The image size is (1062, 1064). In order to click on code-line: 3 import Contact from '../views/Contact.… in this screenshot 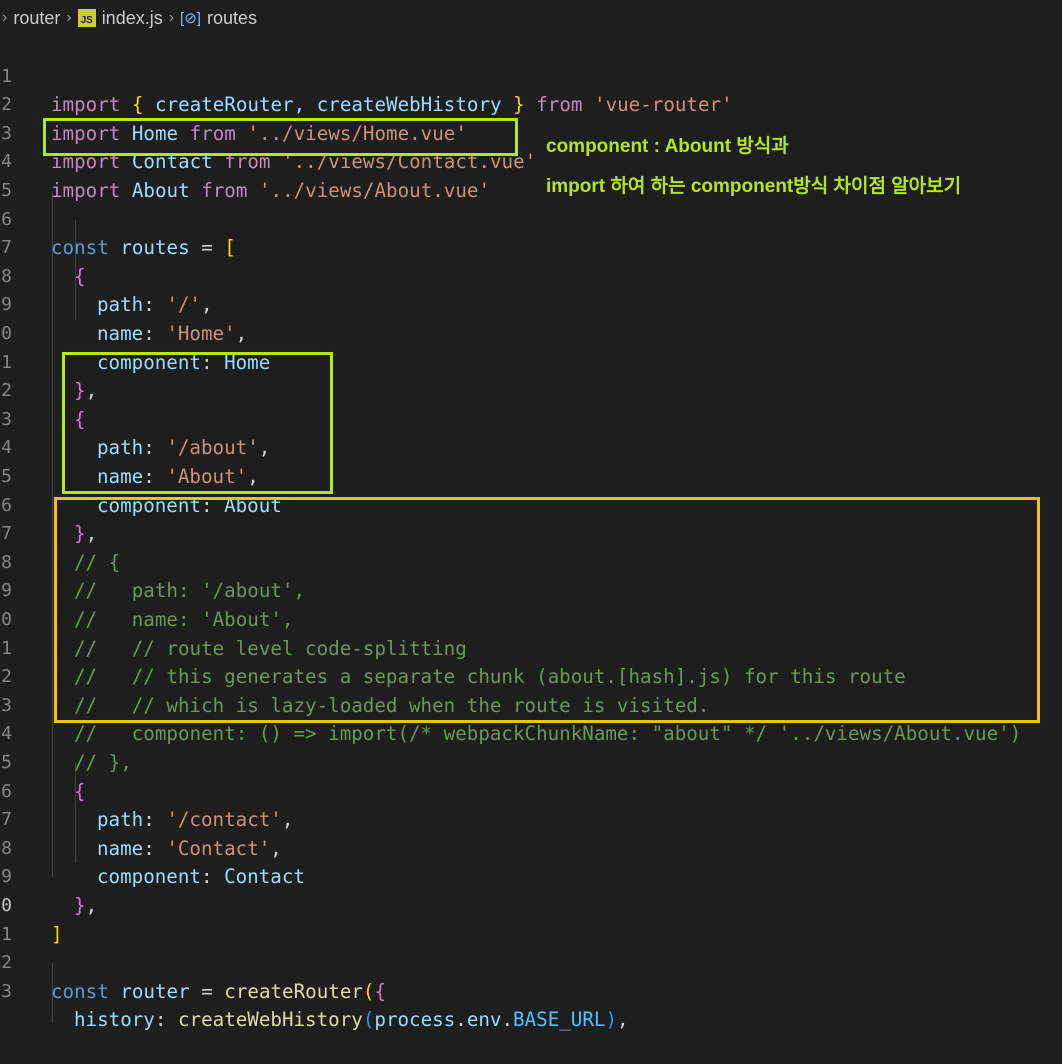, I will do `click(268, 132)`.